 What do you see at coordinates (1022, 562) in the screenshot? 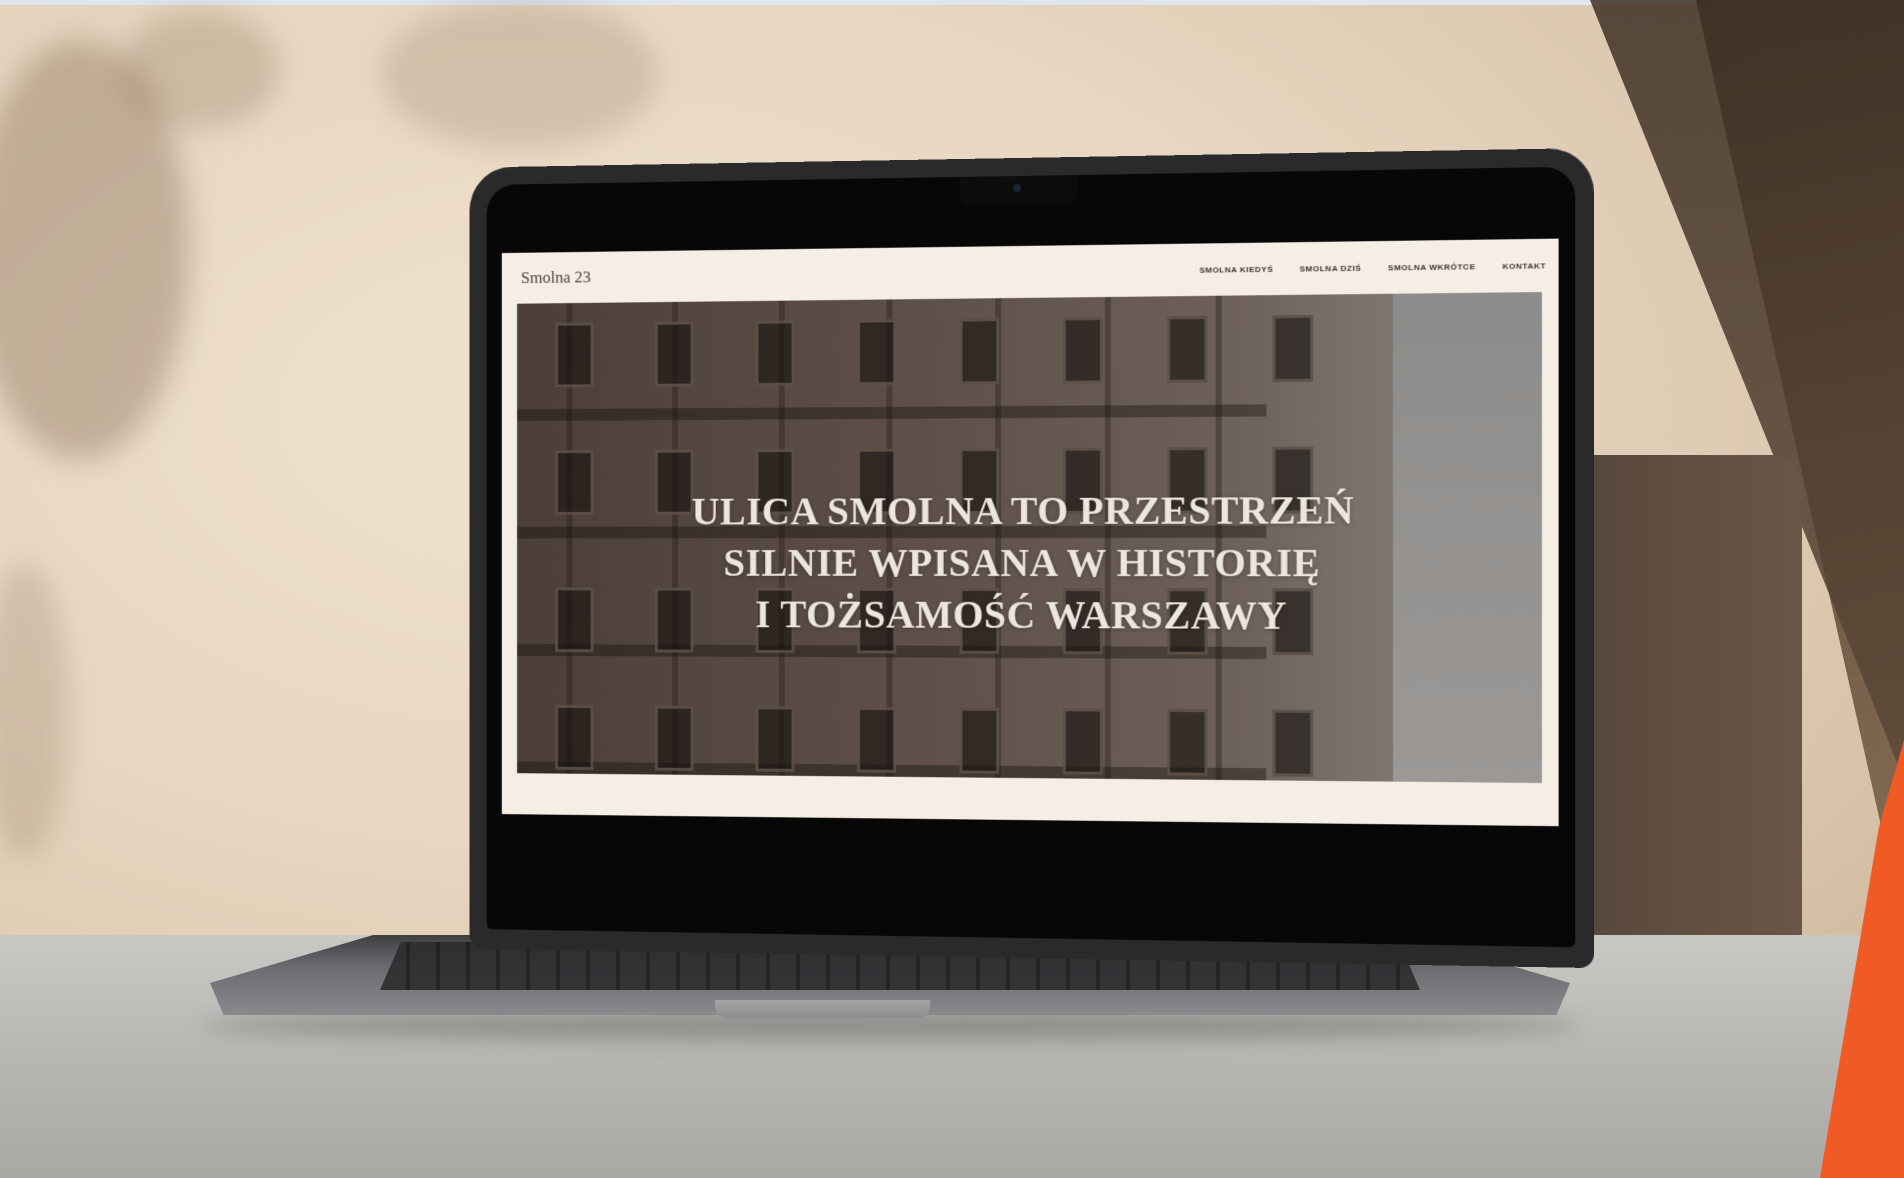
I see `hero-title-line: SILNIE WPISANA W HISTORIĘ` at bounding box center [1022, 562].